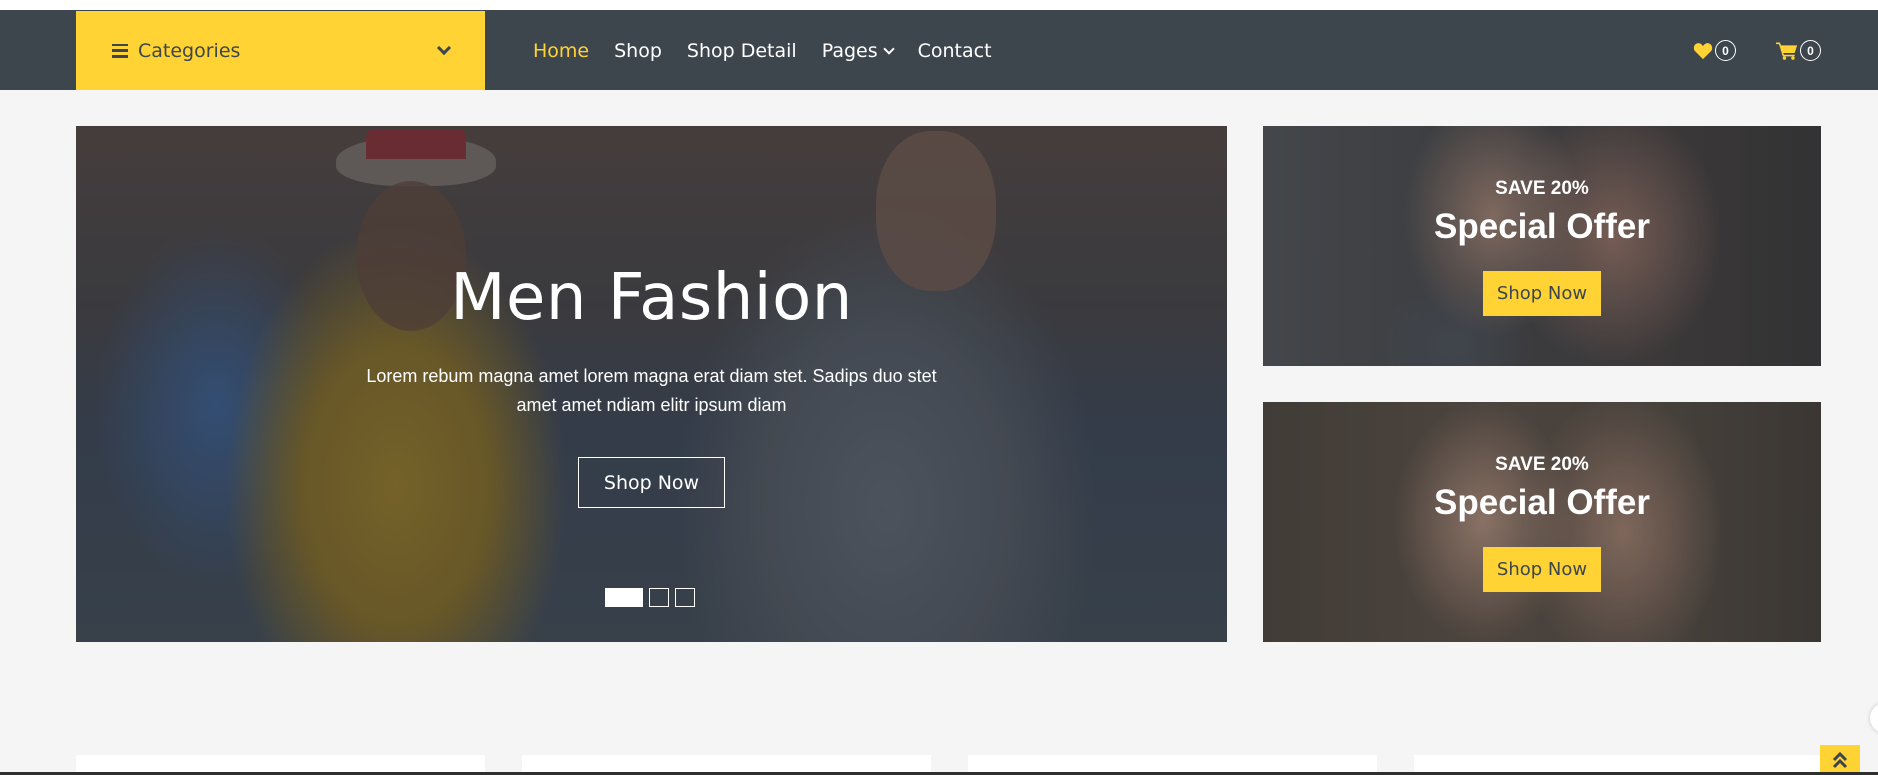 This screenshot has height=775, width=1878. I want to click on side-handle, so click(1874, 718).